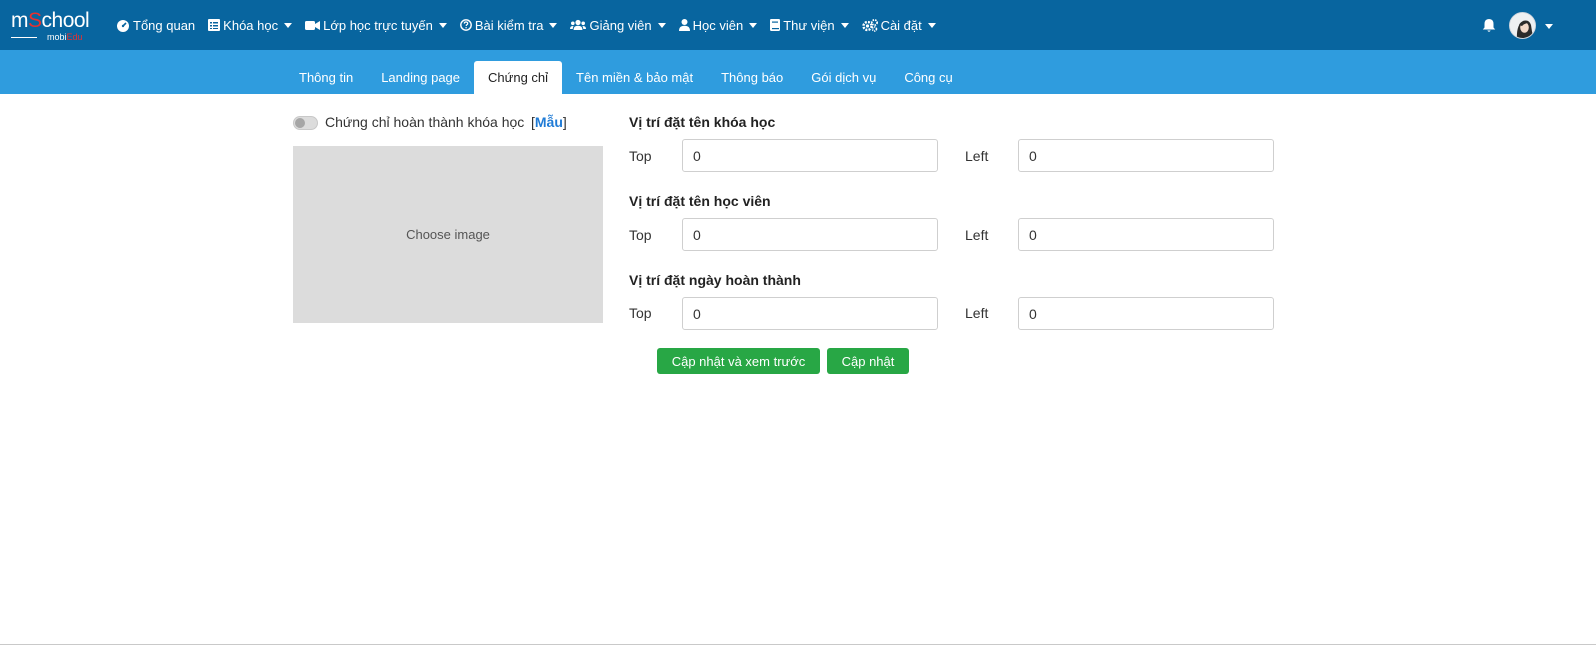 The width and height of the screenshot is (1596, 657). I want to click on course-name-left-label: Left, so click(977, 156).